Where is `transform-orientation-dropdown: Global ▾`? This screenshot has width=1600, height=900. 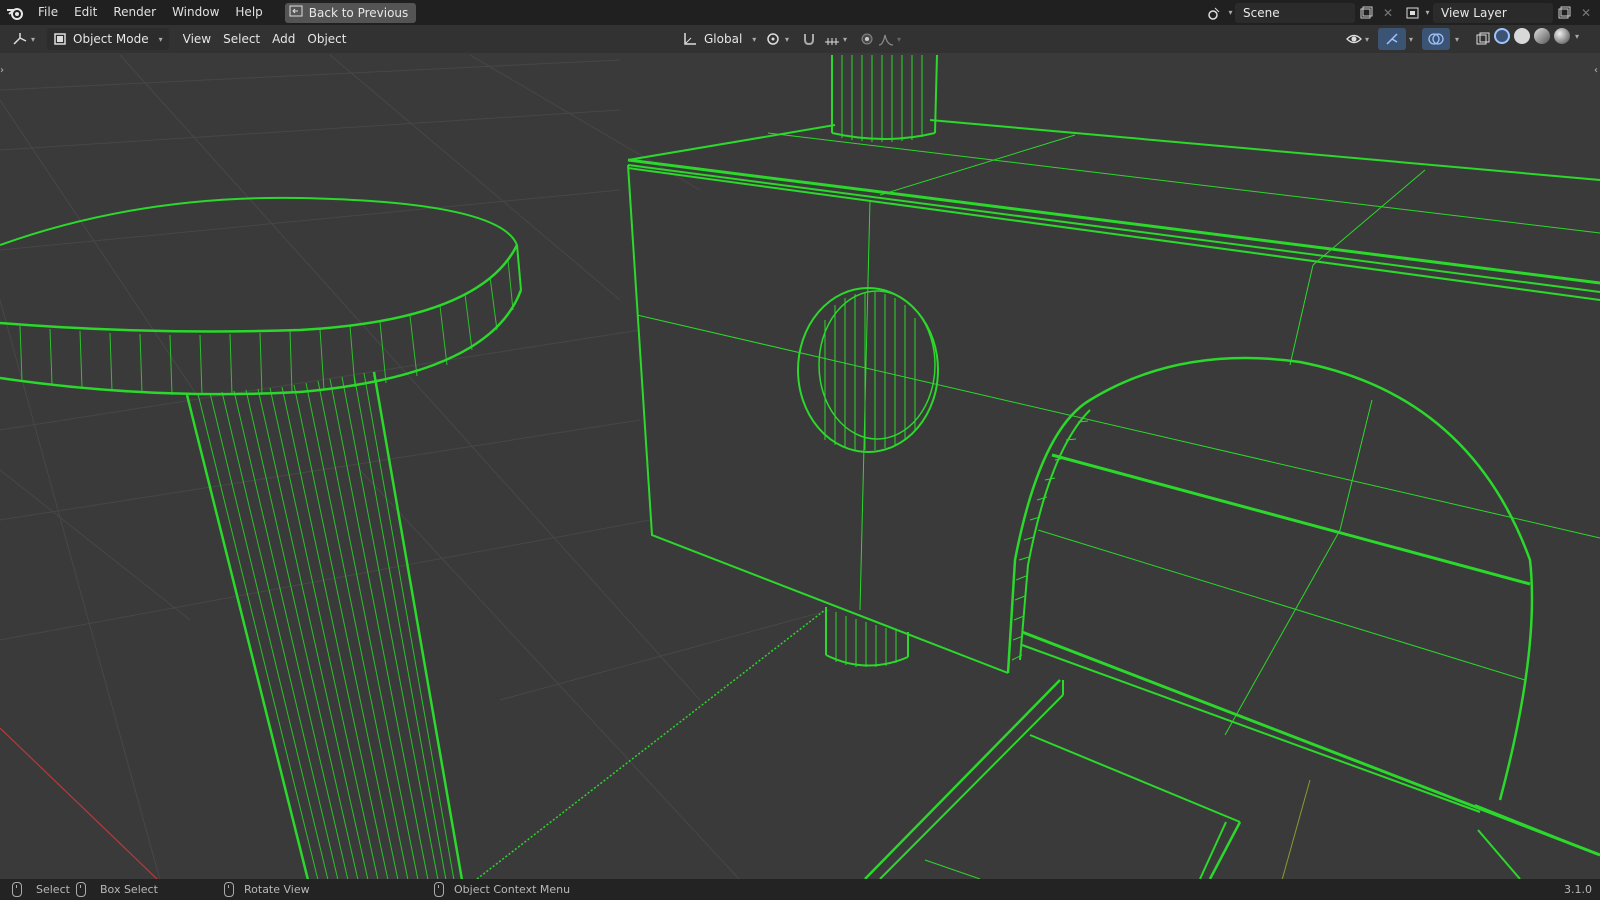
transform-orientation-dropdown: Global ▾ is located at coordinates (719, 39).